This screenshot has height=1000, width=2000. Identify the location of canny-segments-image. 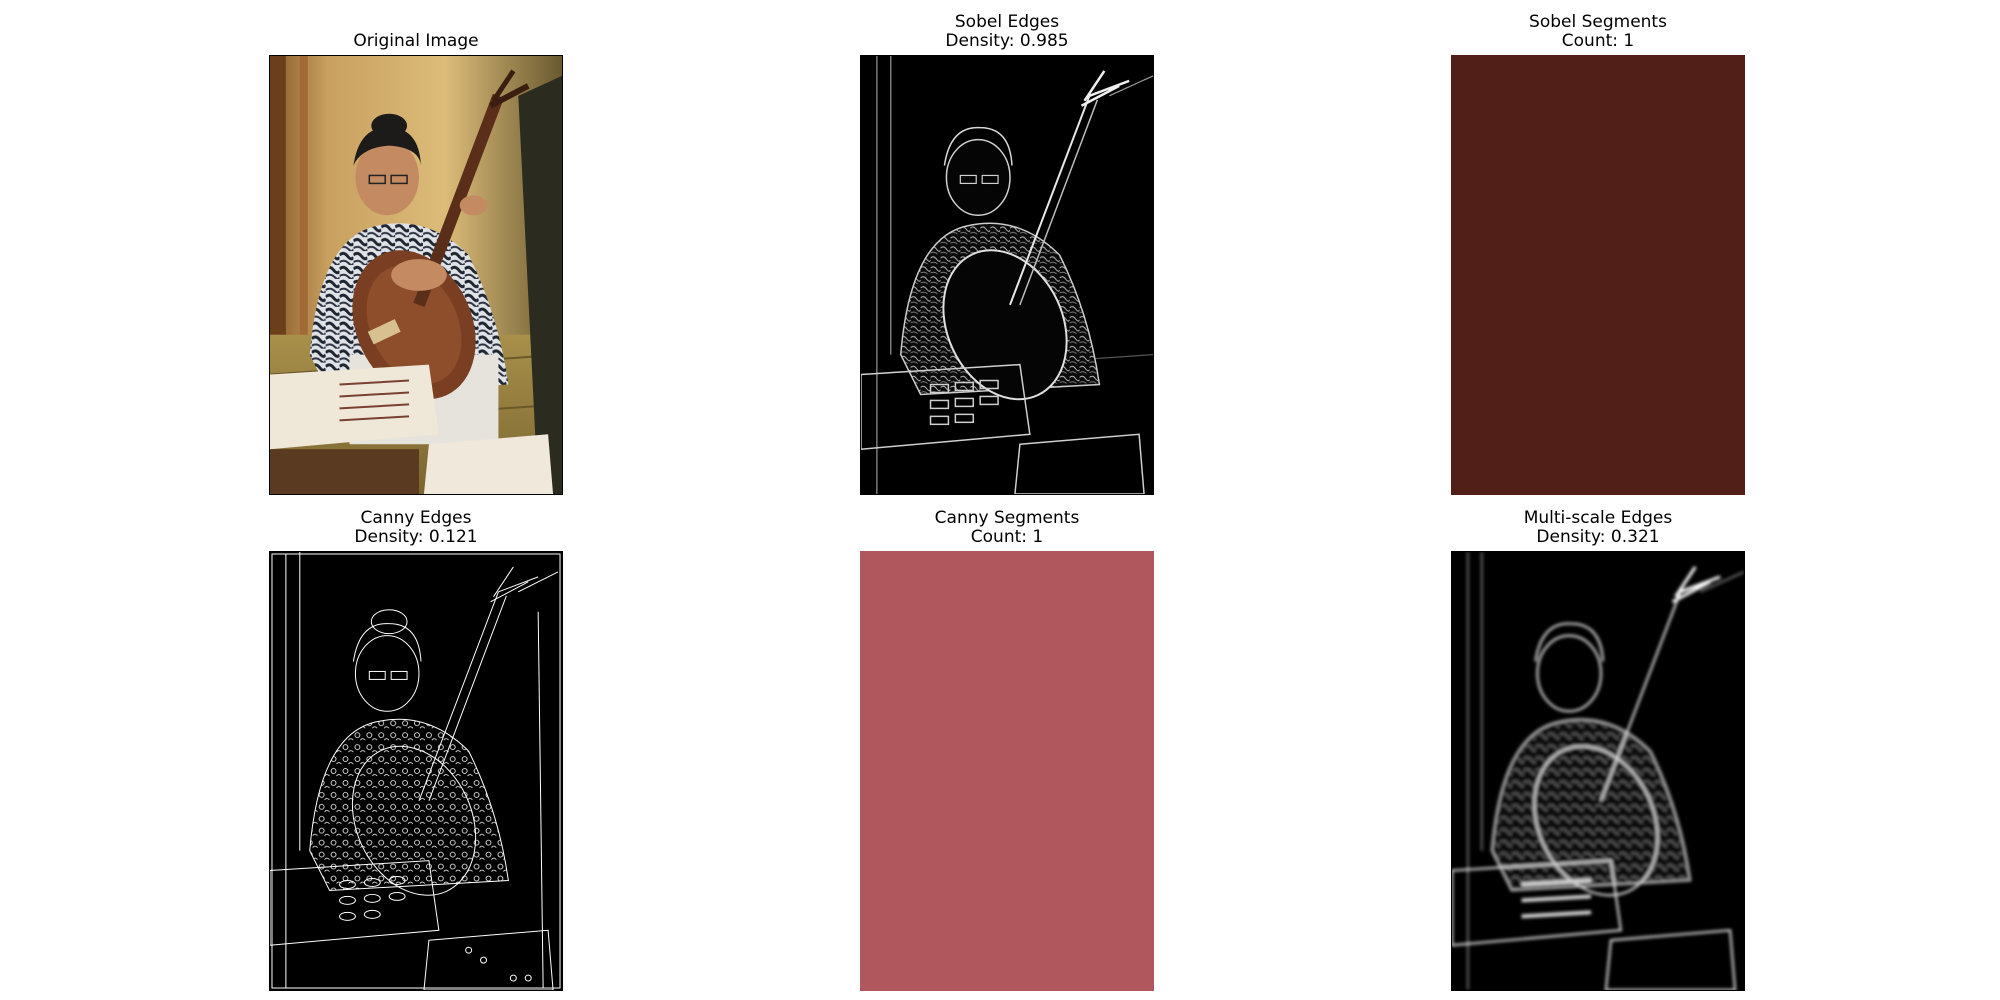
(1007, 771).